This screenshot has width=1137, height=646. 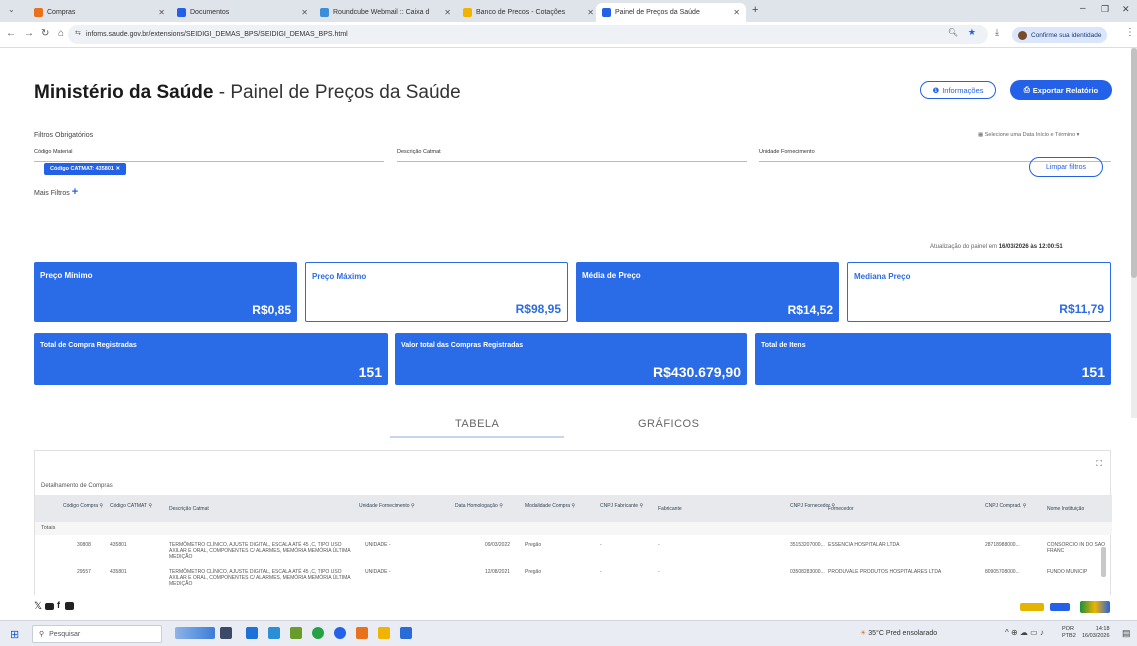 I want to click on export-button: ⎙ Exportar Relatório, so click(x=1061, y=90).